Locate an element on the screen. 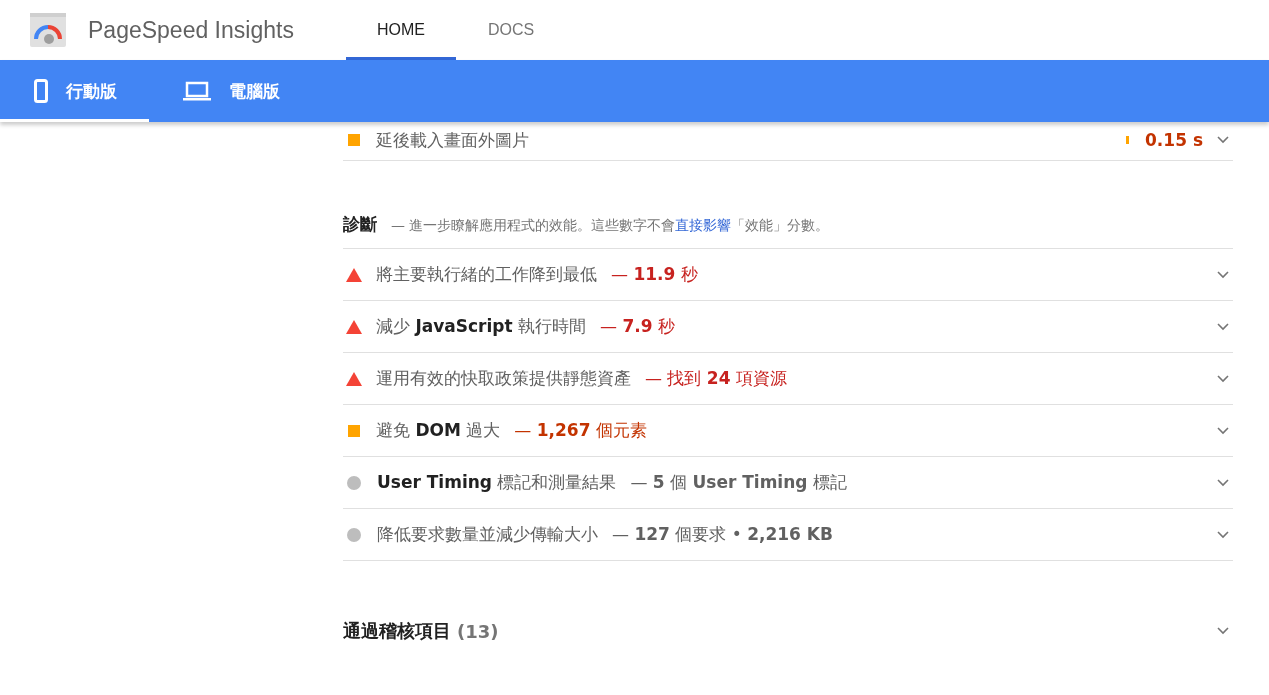 The width and height of the screenshot is (1269, 695). audit-value: — 找到 24 項資源 is located at coordinates (716, 378).